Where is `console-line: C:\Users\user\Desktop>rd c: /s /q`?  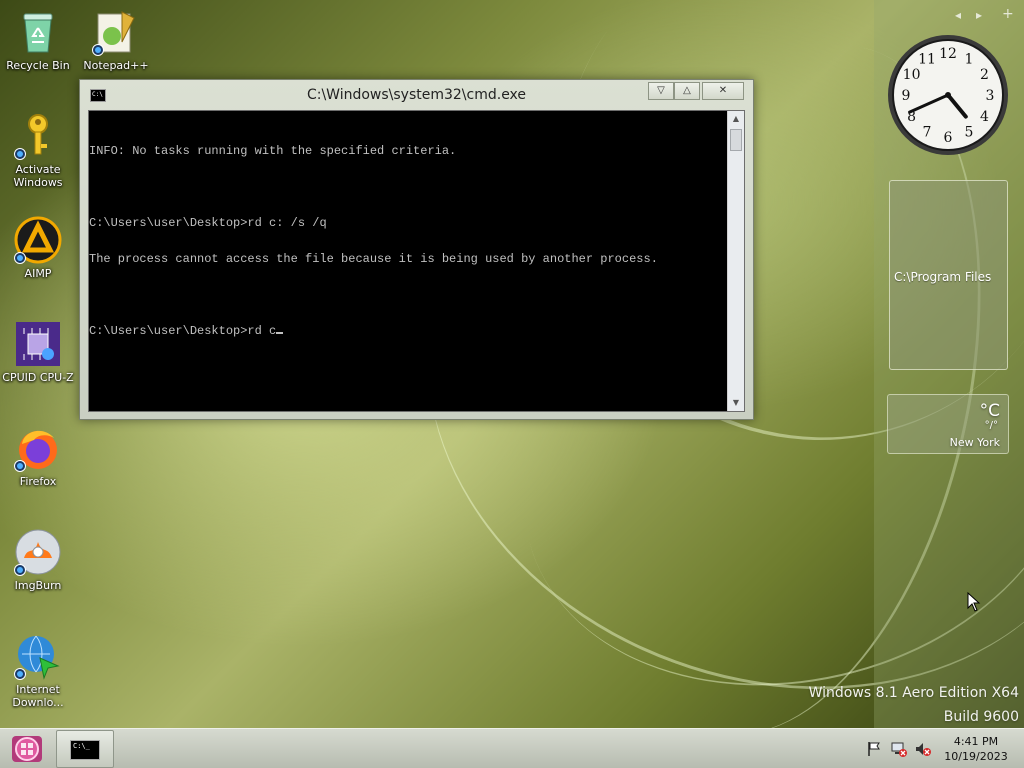
console-line: C:\Users\user\Desktop>rd c: /s /q is located at coordinates (208, 223).